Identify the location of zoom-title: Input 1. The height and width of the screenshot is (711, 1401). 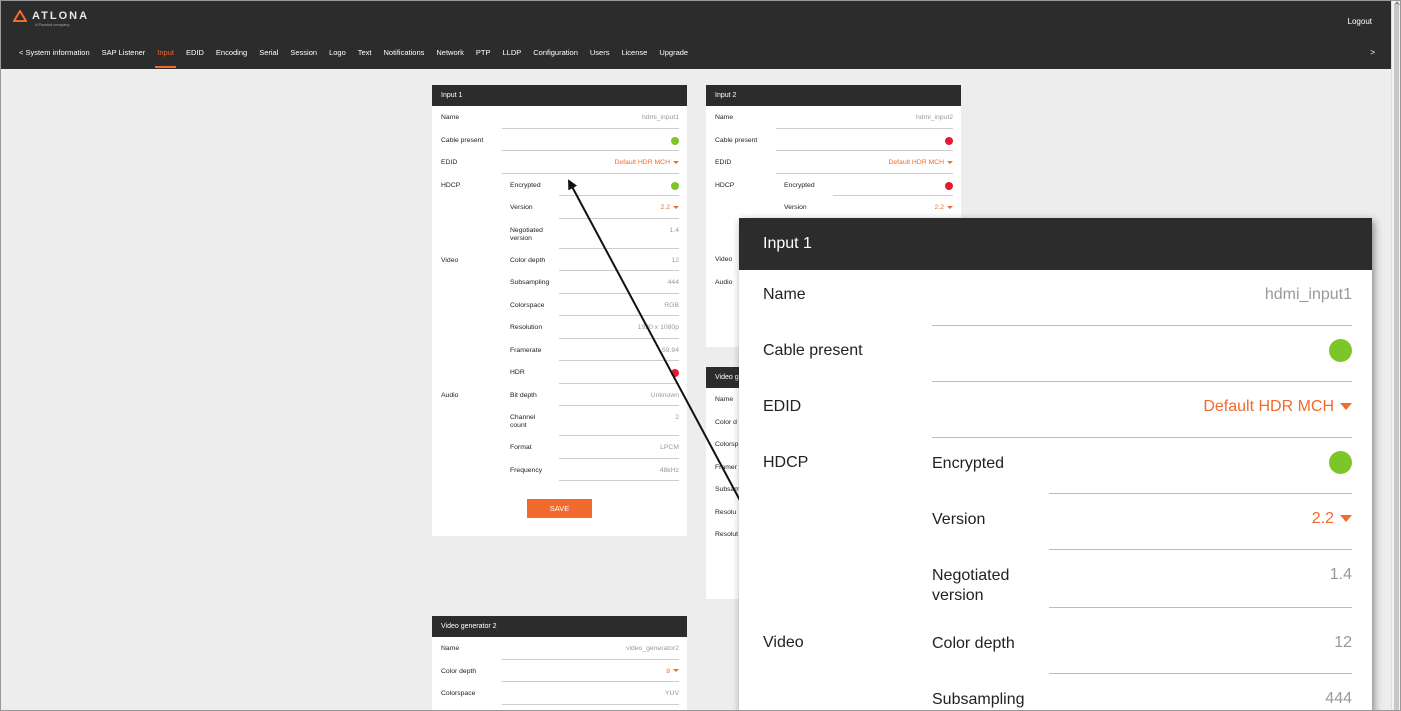
(1055, 244).